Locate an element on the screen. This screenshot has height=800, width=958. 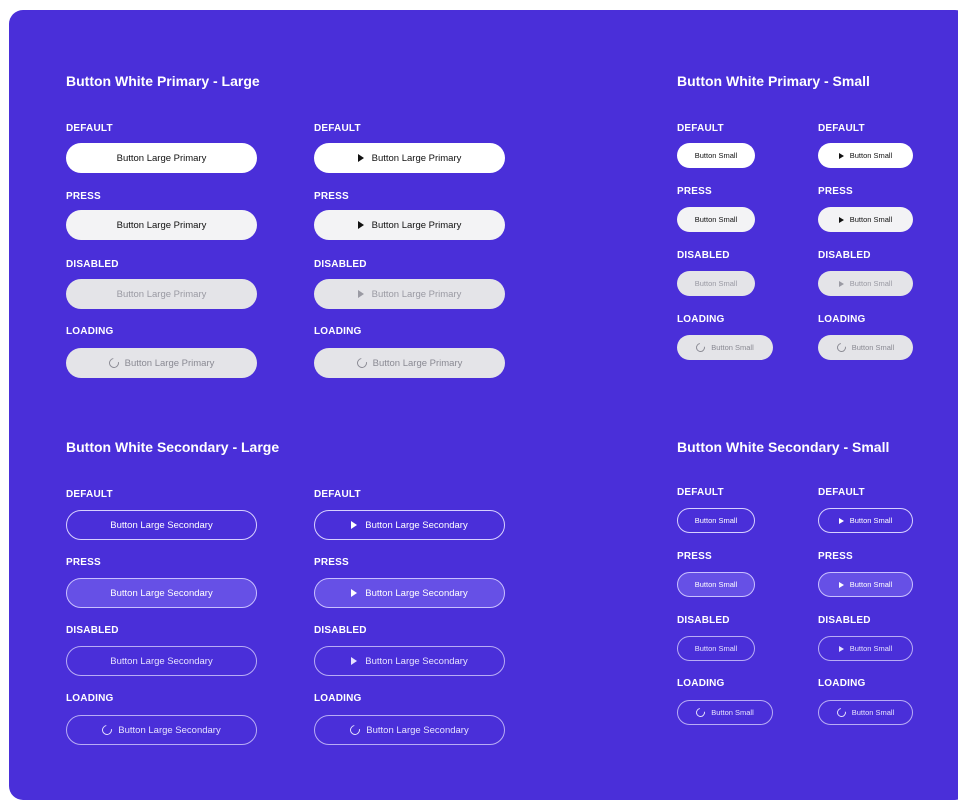
primary-small-disabled-icon-button: Button Small is located at coordinates (865, 283).